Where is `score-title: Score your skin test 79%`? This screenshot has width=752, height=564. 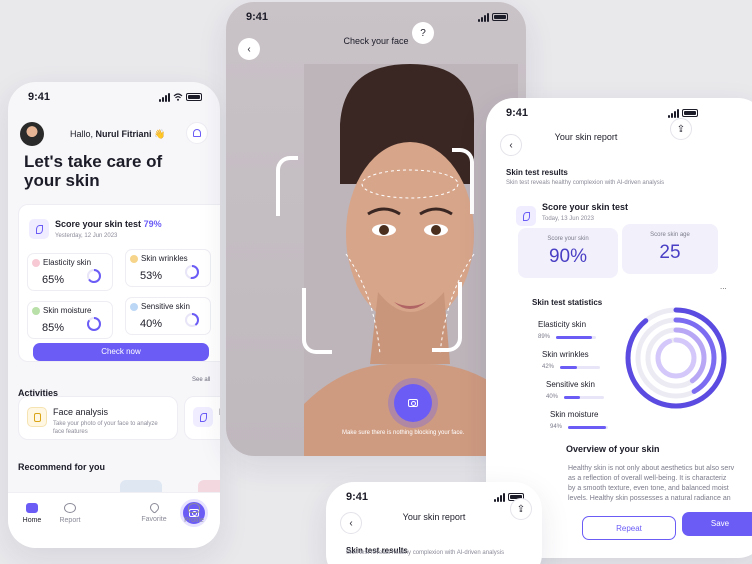
score-title: Score your skin test 79% is located at coordinates (108, 224).